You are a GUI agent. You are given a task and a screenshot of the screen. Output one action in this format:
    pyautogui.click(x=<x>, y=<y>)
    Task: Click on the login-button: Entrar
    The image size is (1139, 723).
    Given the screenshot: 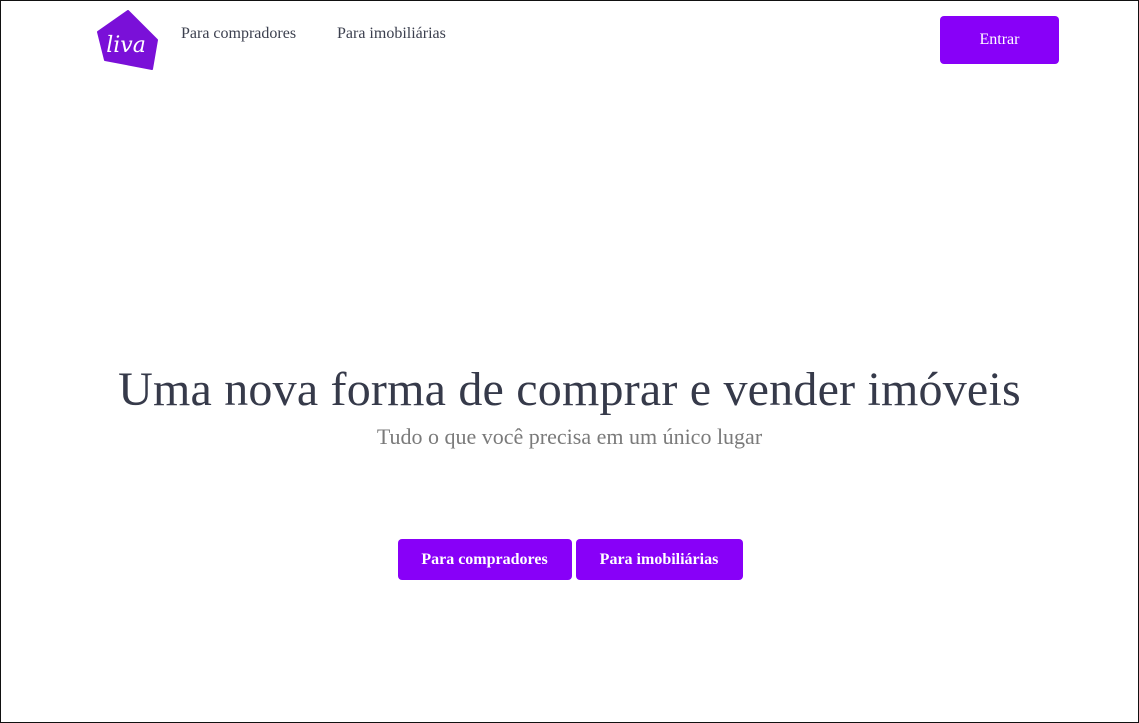 What is the action you would take?
    pyautogui.click(x=999, y=40)
    